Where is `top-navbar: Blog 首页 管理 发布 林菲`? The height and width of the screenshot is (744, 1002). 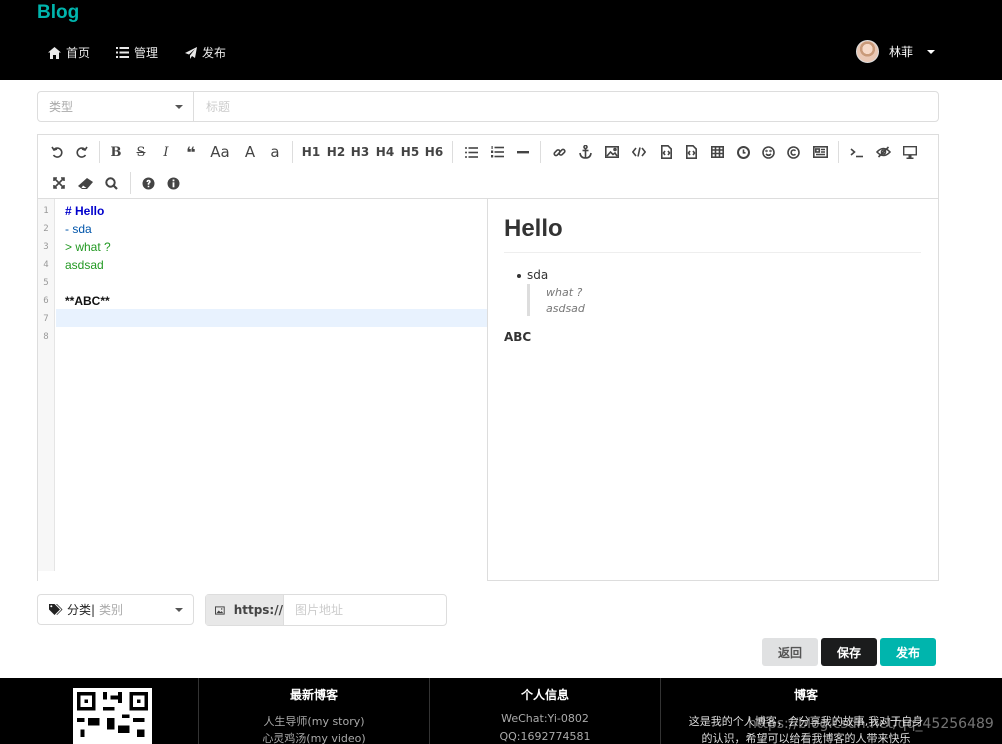 top-navbar: Blog 首页 管理 发布 林菲 is located at coordinates (501, 40).